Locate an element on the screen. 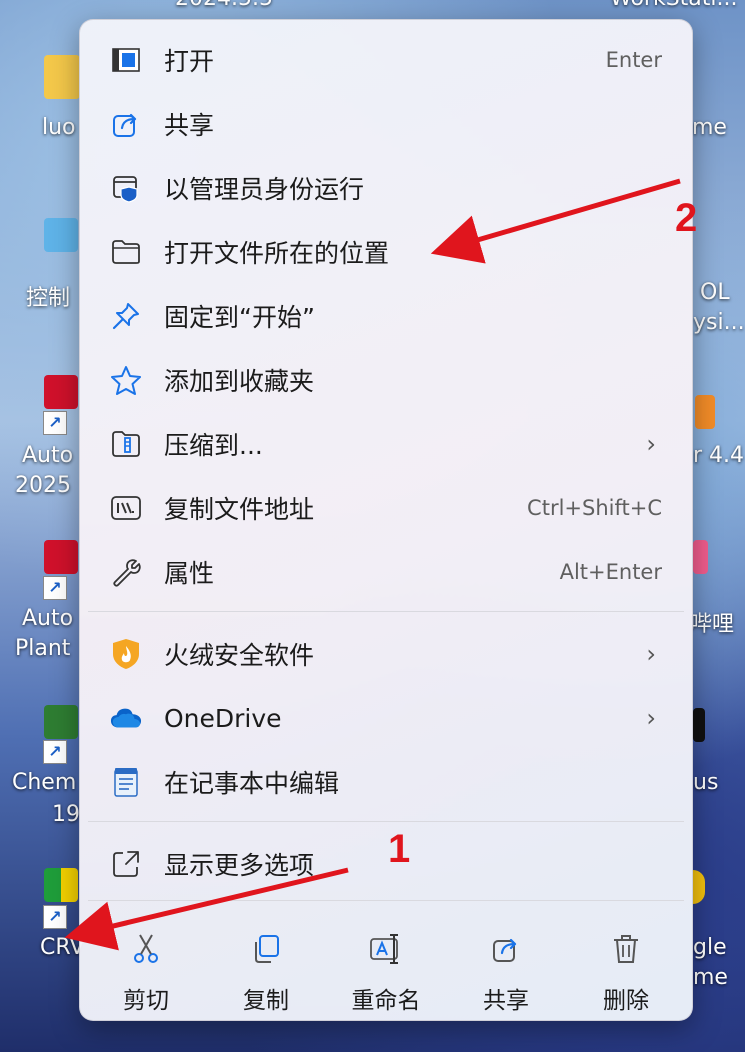 The height and width of the screenshot is (1052, 745). autocad-icon is located at coordinates (61, 392).